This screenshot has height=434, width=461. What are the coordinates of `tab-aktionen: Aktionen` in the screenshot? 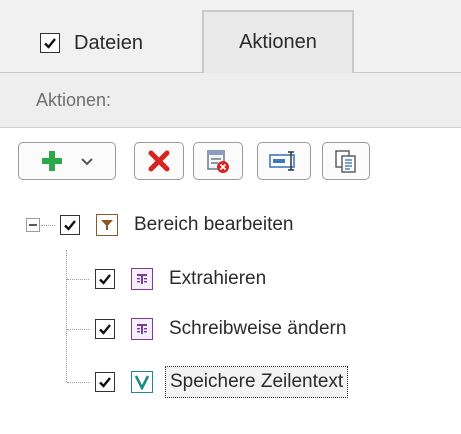 It's located at (278, 41).